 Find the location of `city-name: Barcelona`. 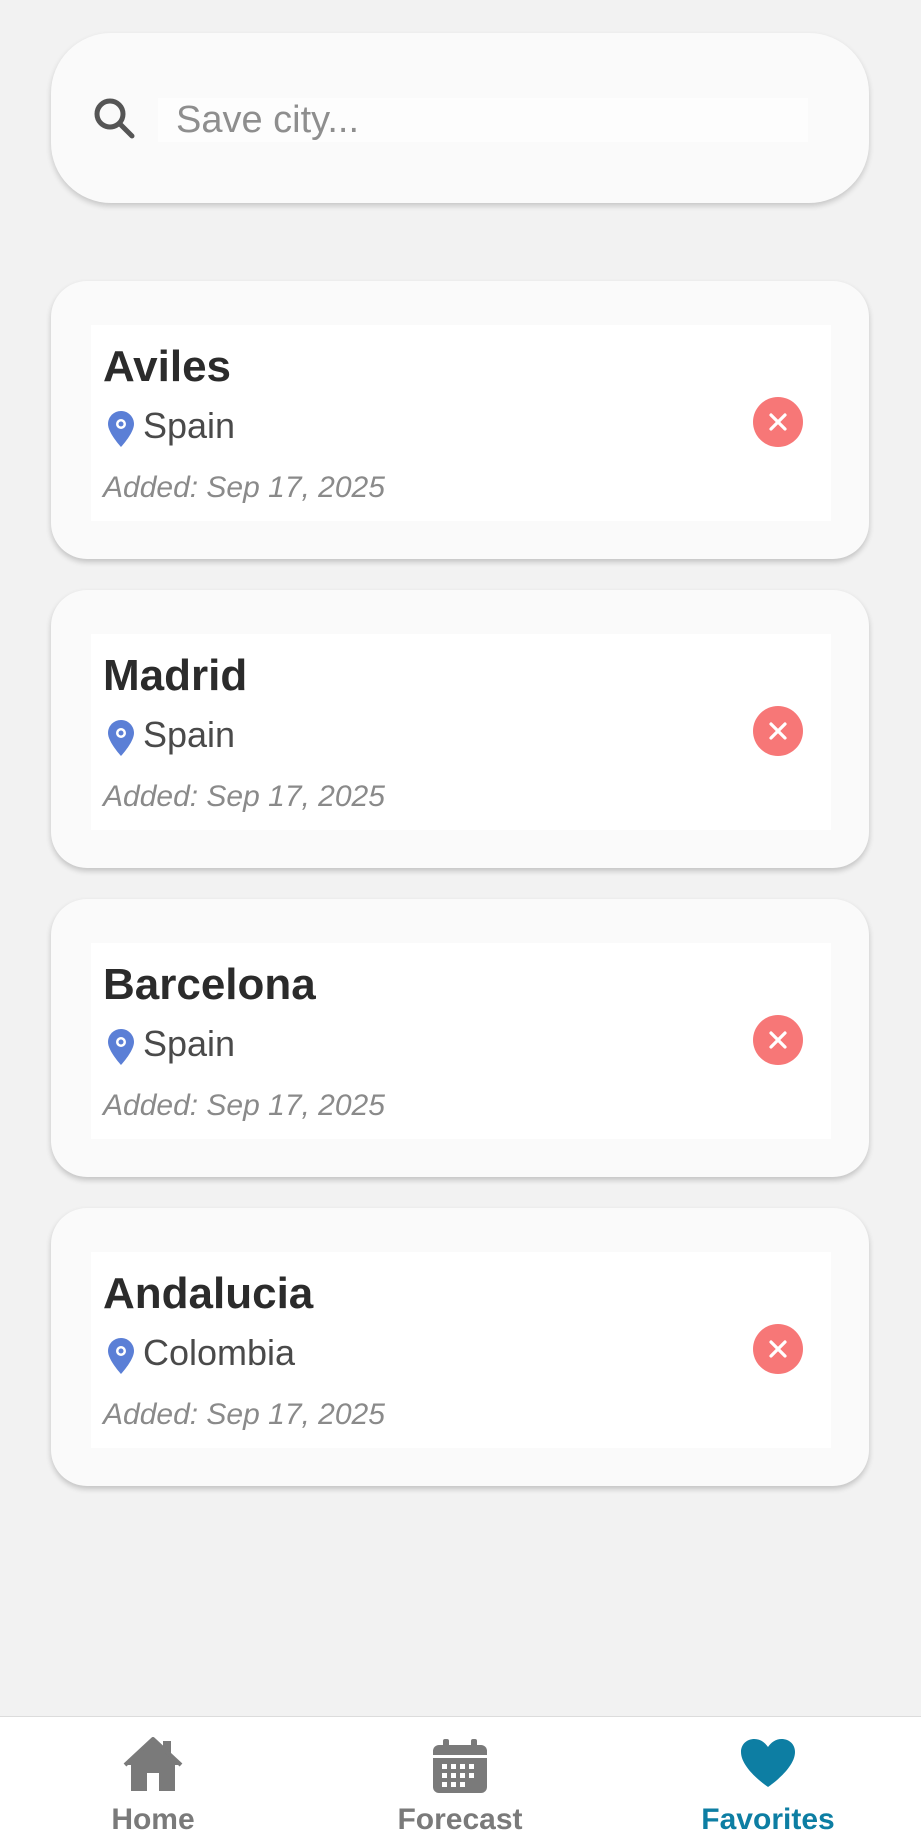

city-name: Barcelona is located at coordinates (209, 984).